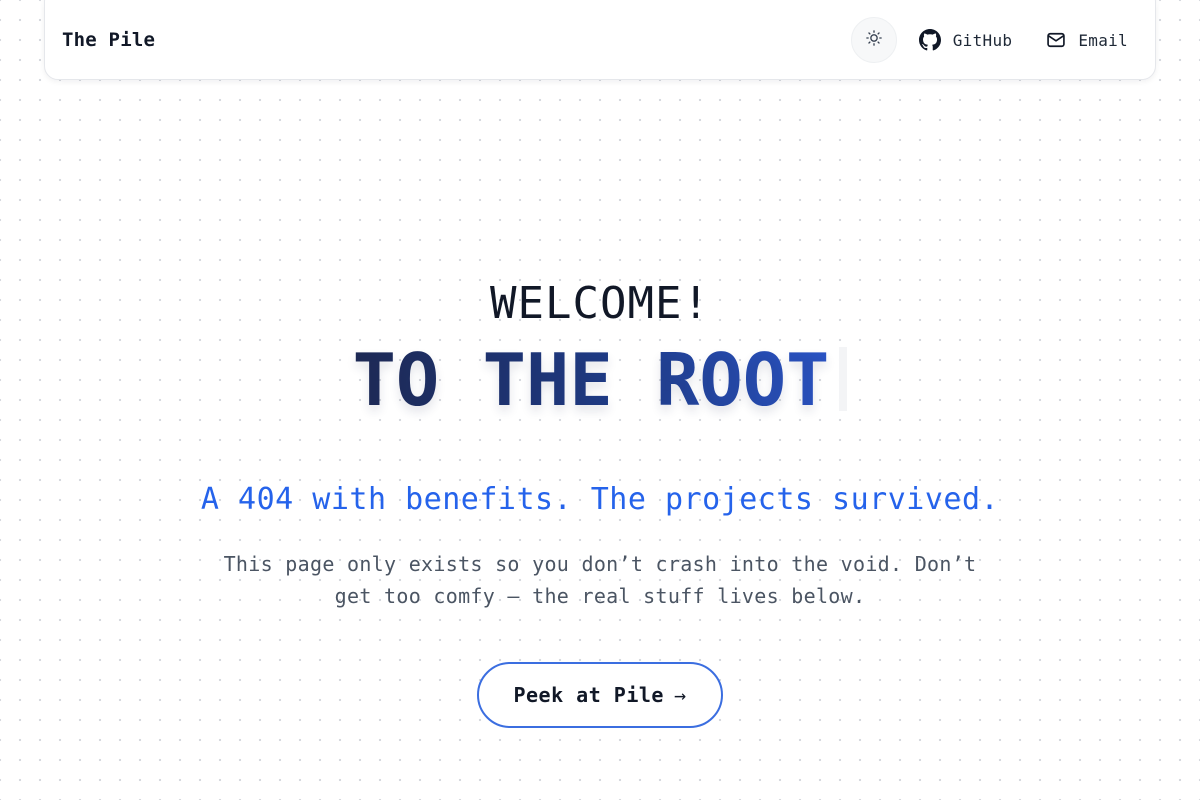 Image resolution: width=1200 pixels, height=800 pixels. Describe the element at coordinates (982, 40) in the screenshot. I see `github-link-label: GitHub` at that location.